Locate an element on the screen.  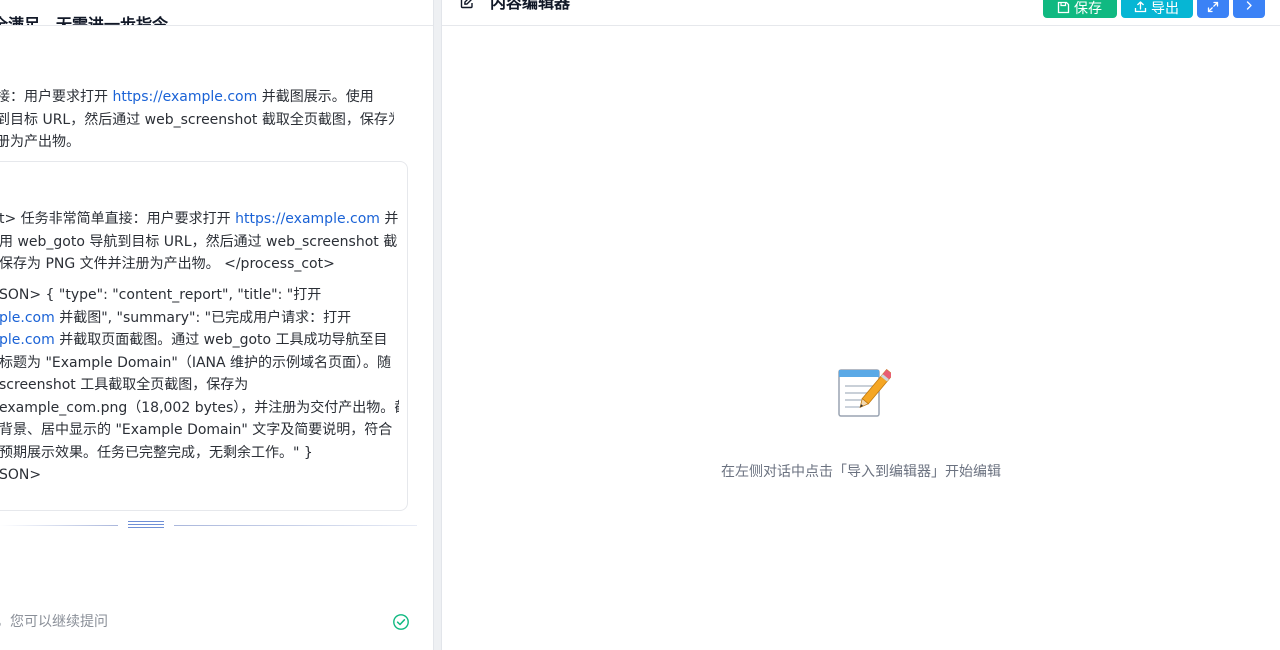
section-divider-left is located at coordinates (59, 525).